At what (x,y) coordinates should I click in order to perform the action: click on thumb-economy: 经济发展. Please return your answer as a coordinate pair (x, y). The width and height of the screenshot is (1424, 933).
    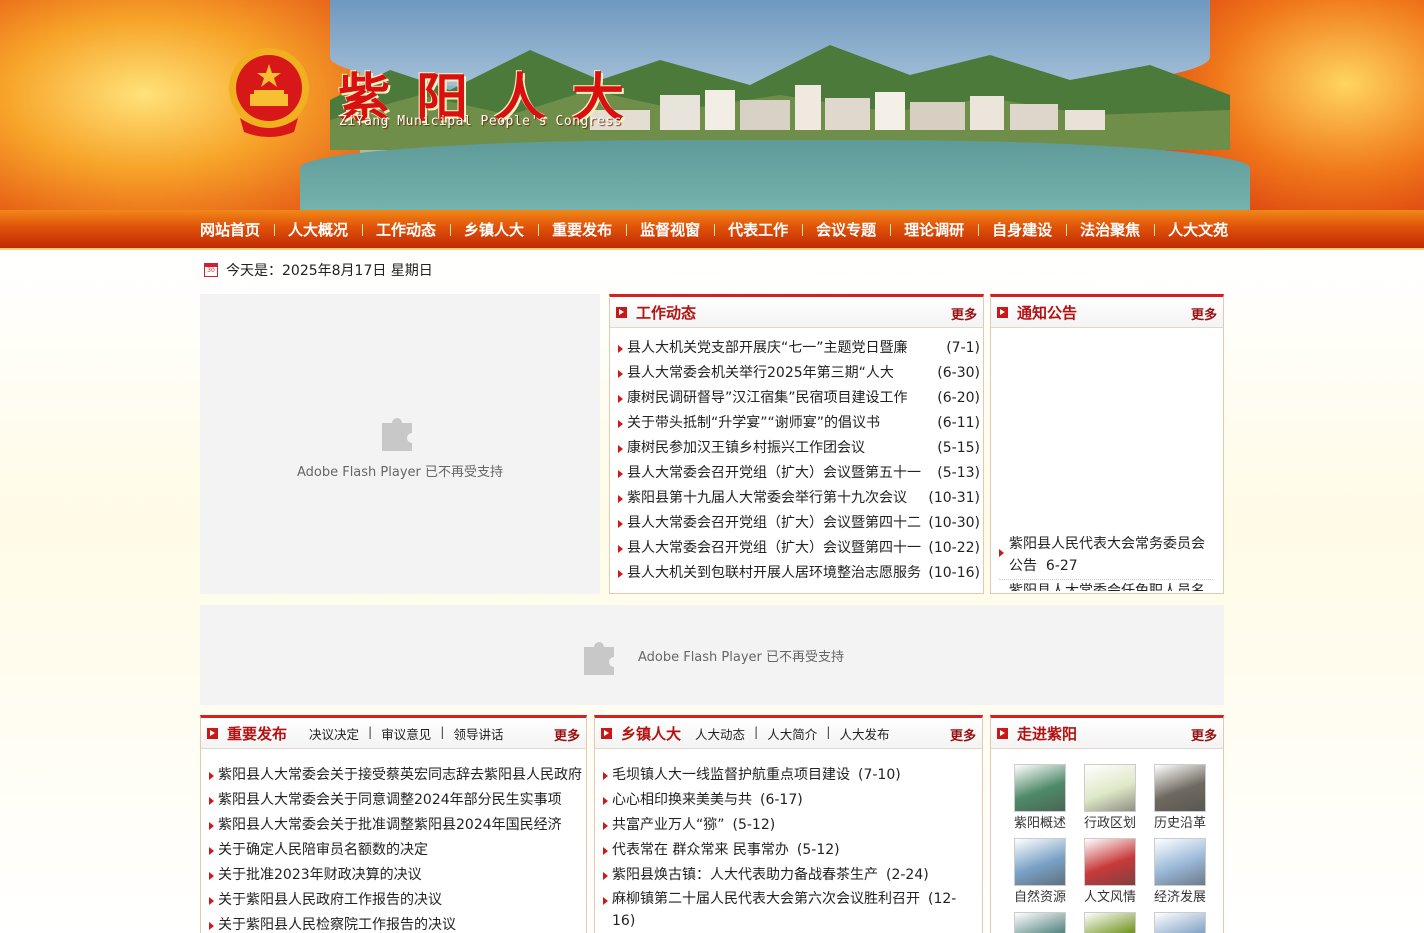
    Looking at the image, I should click on (1180, 874).